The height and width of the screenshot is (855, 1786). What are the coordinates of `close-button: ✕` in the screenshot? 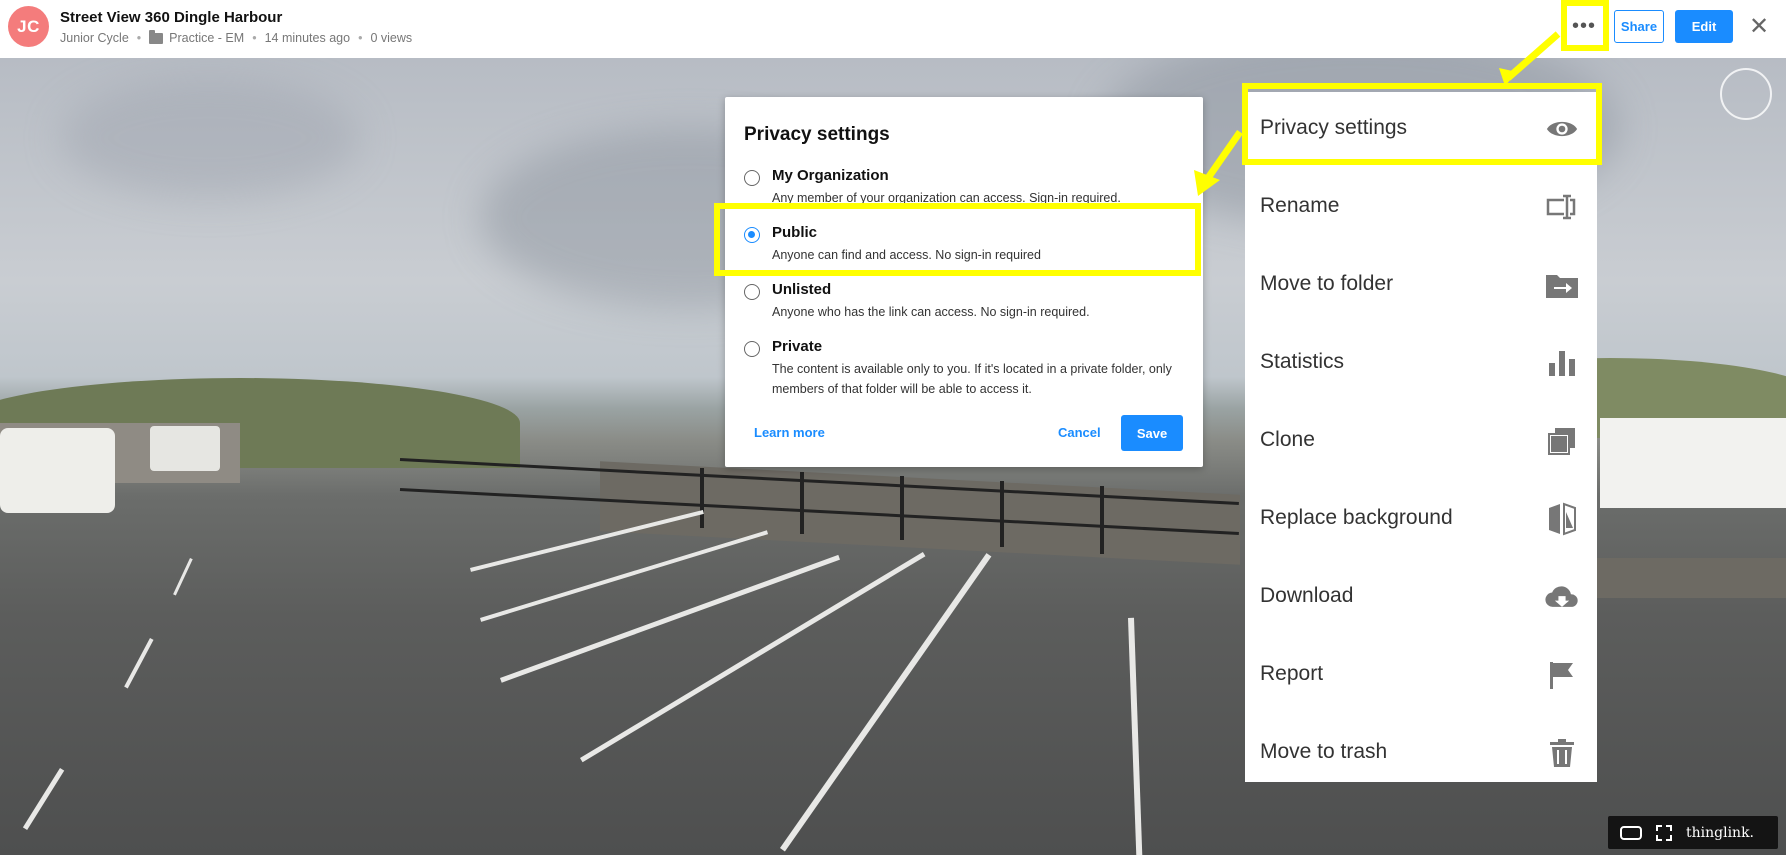 It's located at (1759, 26).